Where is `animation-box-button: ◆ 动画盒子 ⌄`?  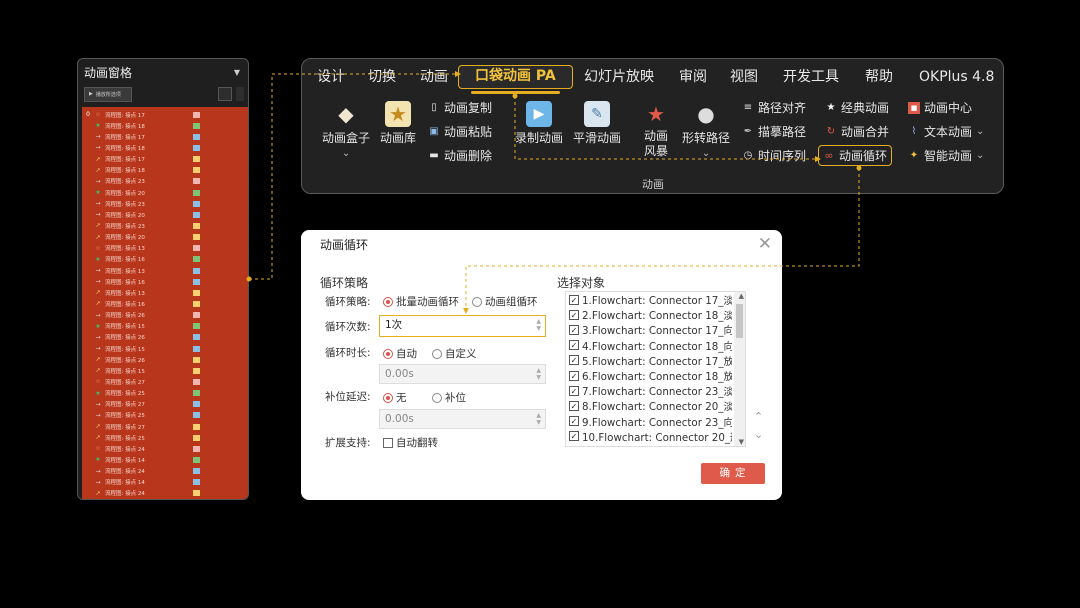
animation-box-button: ◆ 动画盒子 ⌄ is located at coordinates (346, 130).